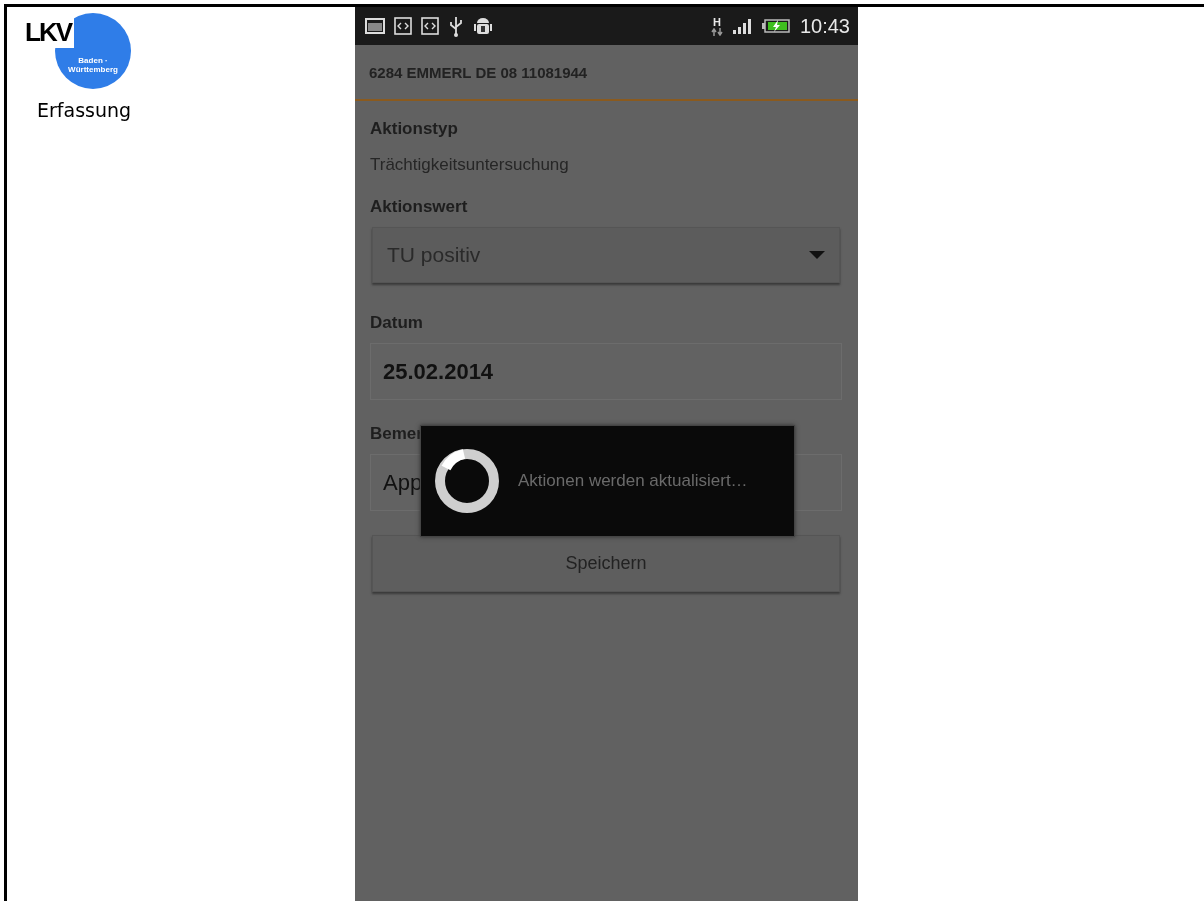 The width and height of the screenshot is (1204, 901). I want to click on field-value: Trächtigkeitsuntersuchung, so click(469, 165).